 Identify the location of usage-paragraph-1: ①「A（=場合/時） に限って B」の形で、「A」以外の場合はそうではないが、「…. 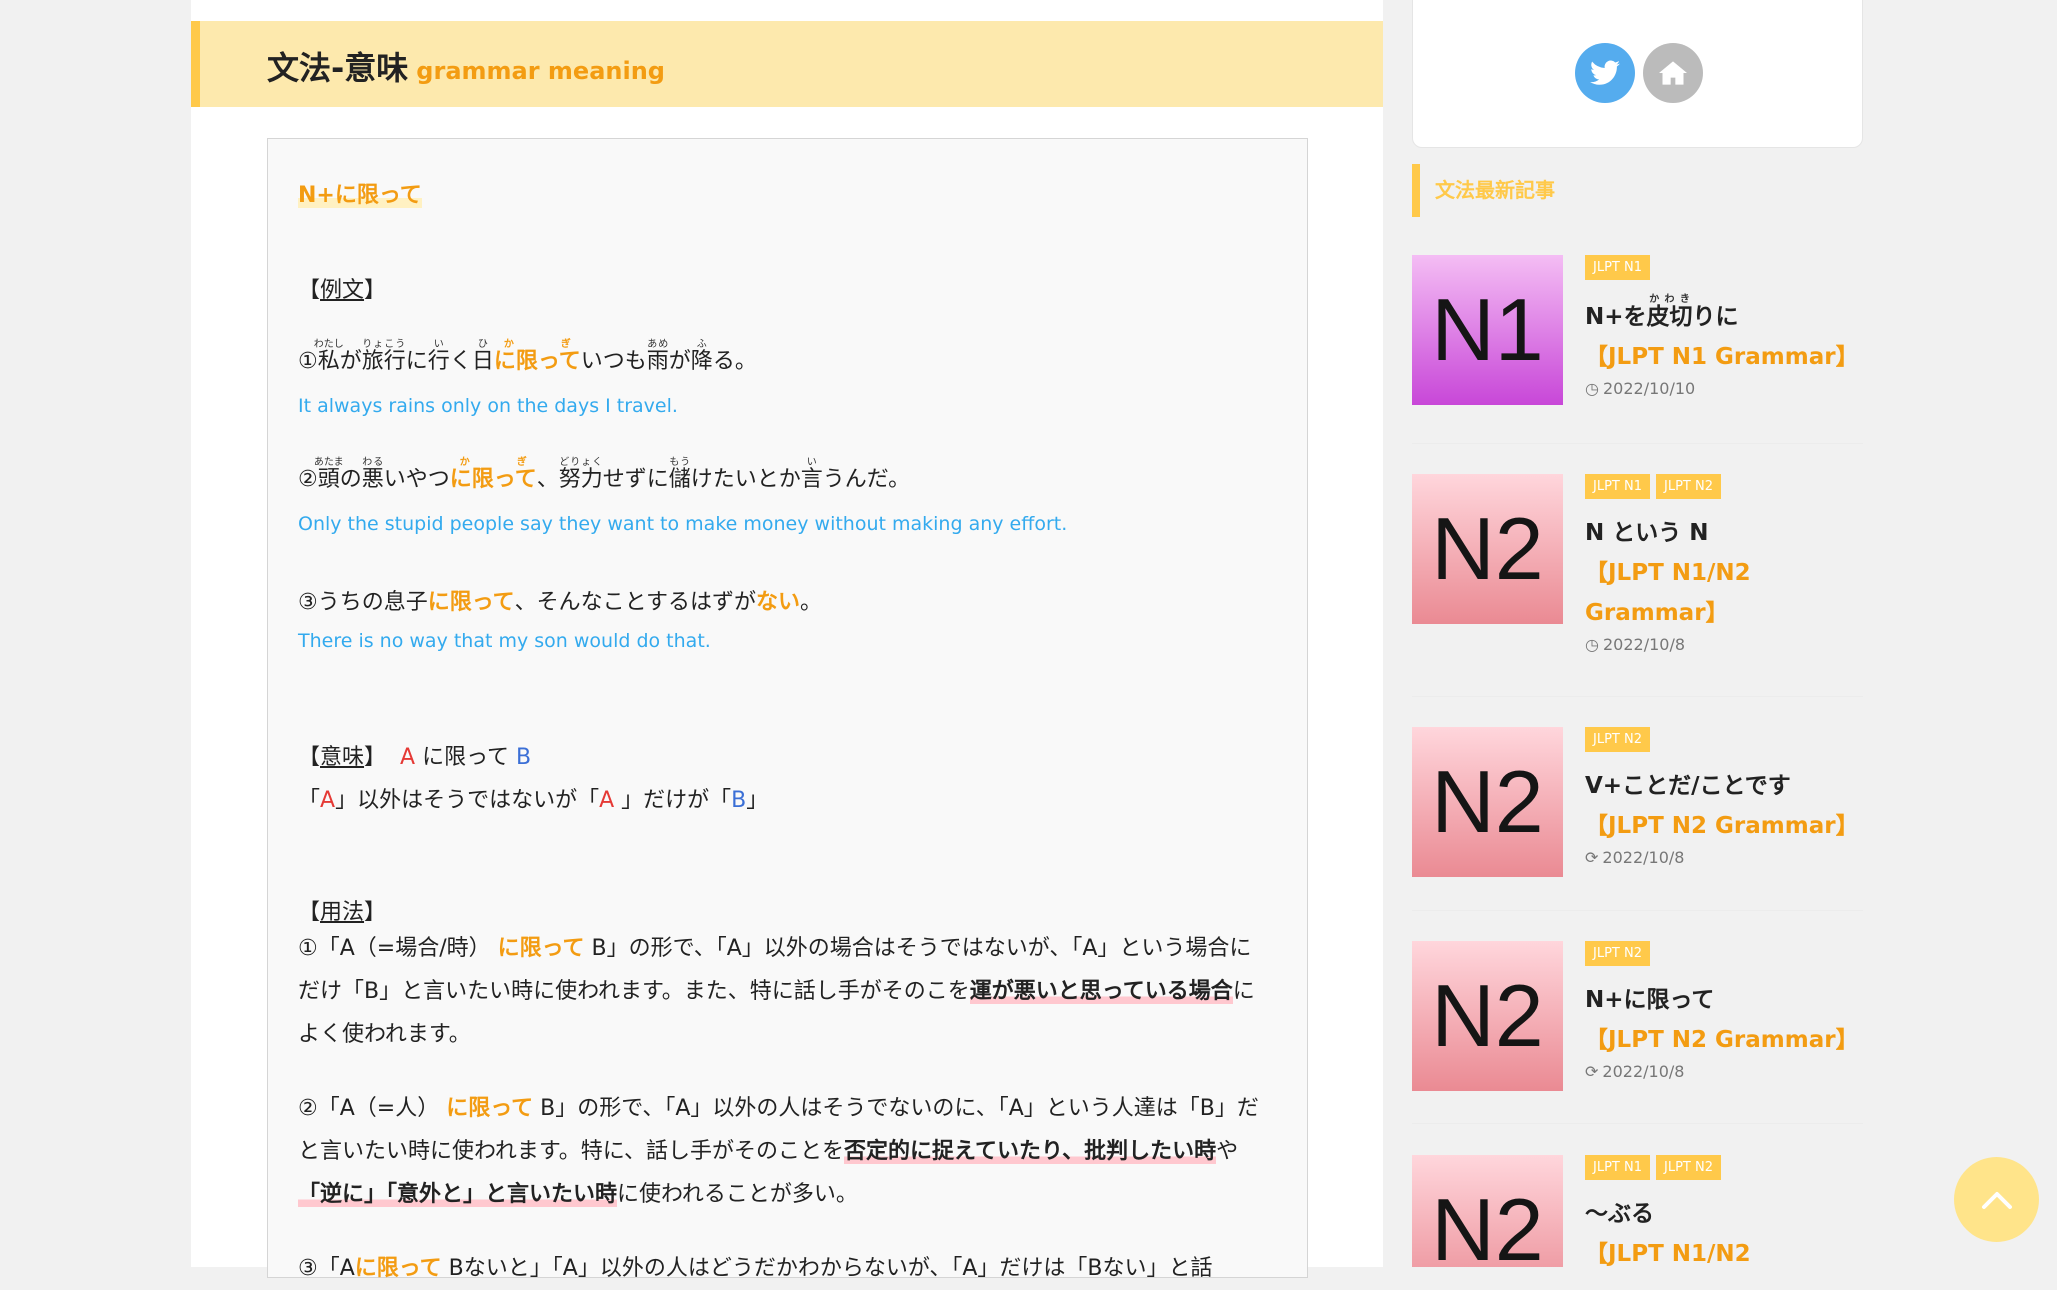
(776, 991).